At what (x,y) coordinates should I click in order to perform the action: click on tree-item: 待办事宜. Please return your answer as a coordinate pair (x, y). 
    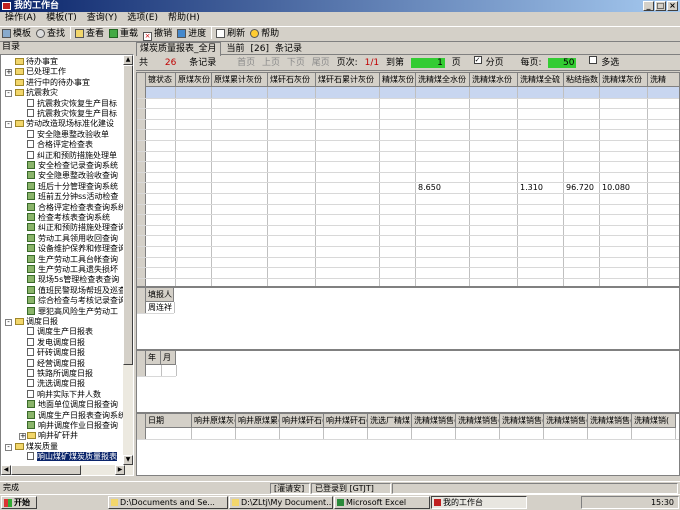
    Looking at the image, I should click on (36, 62).